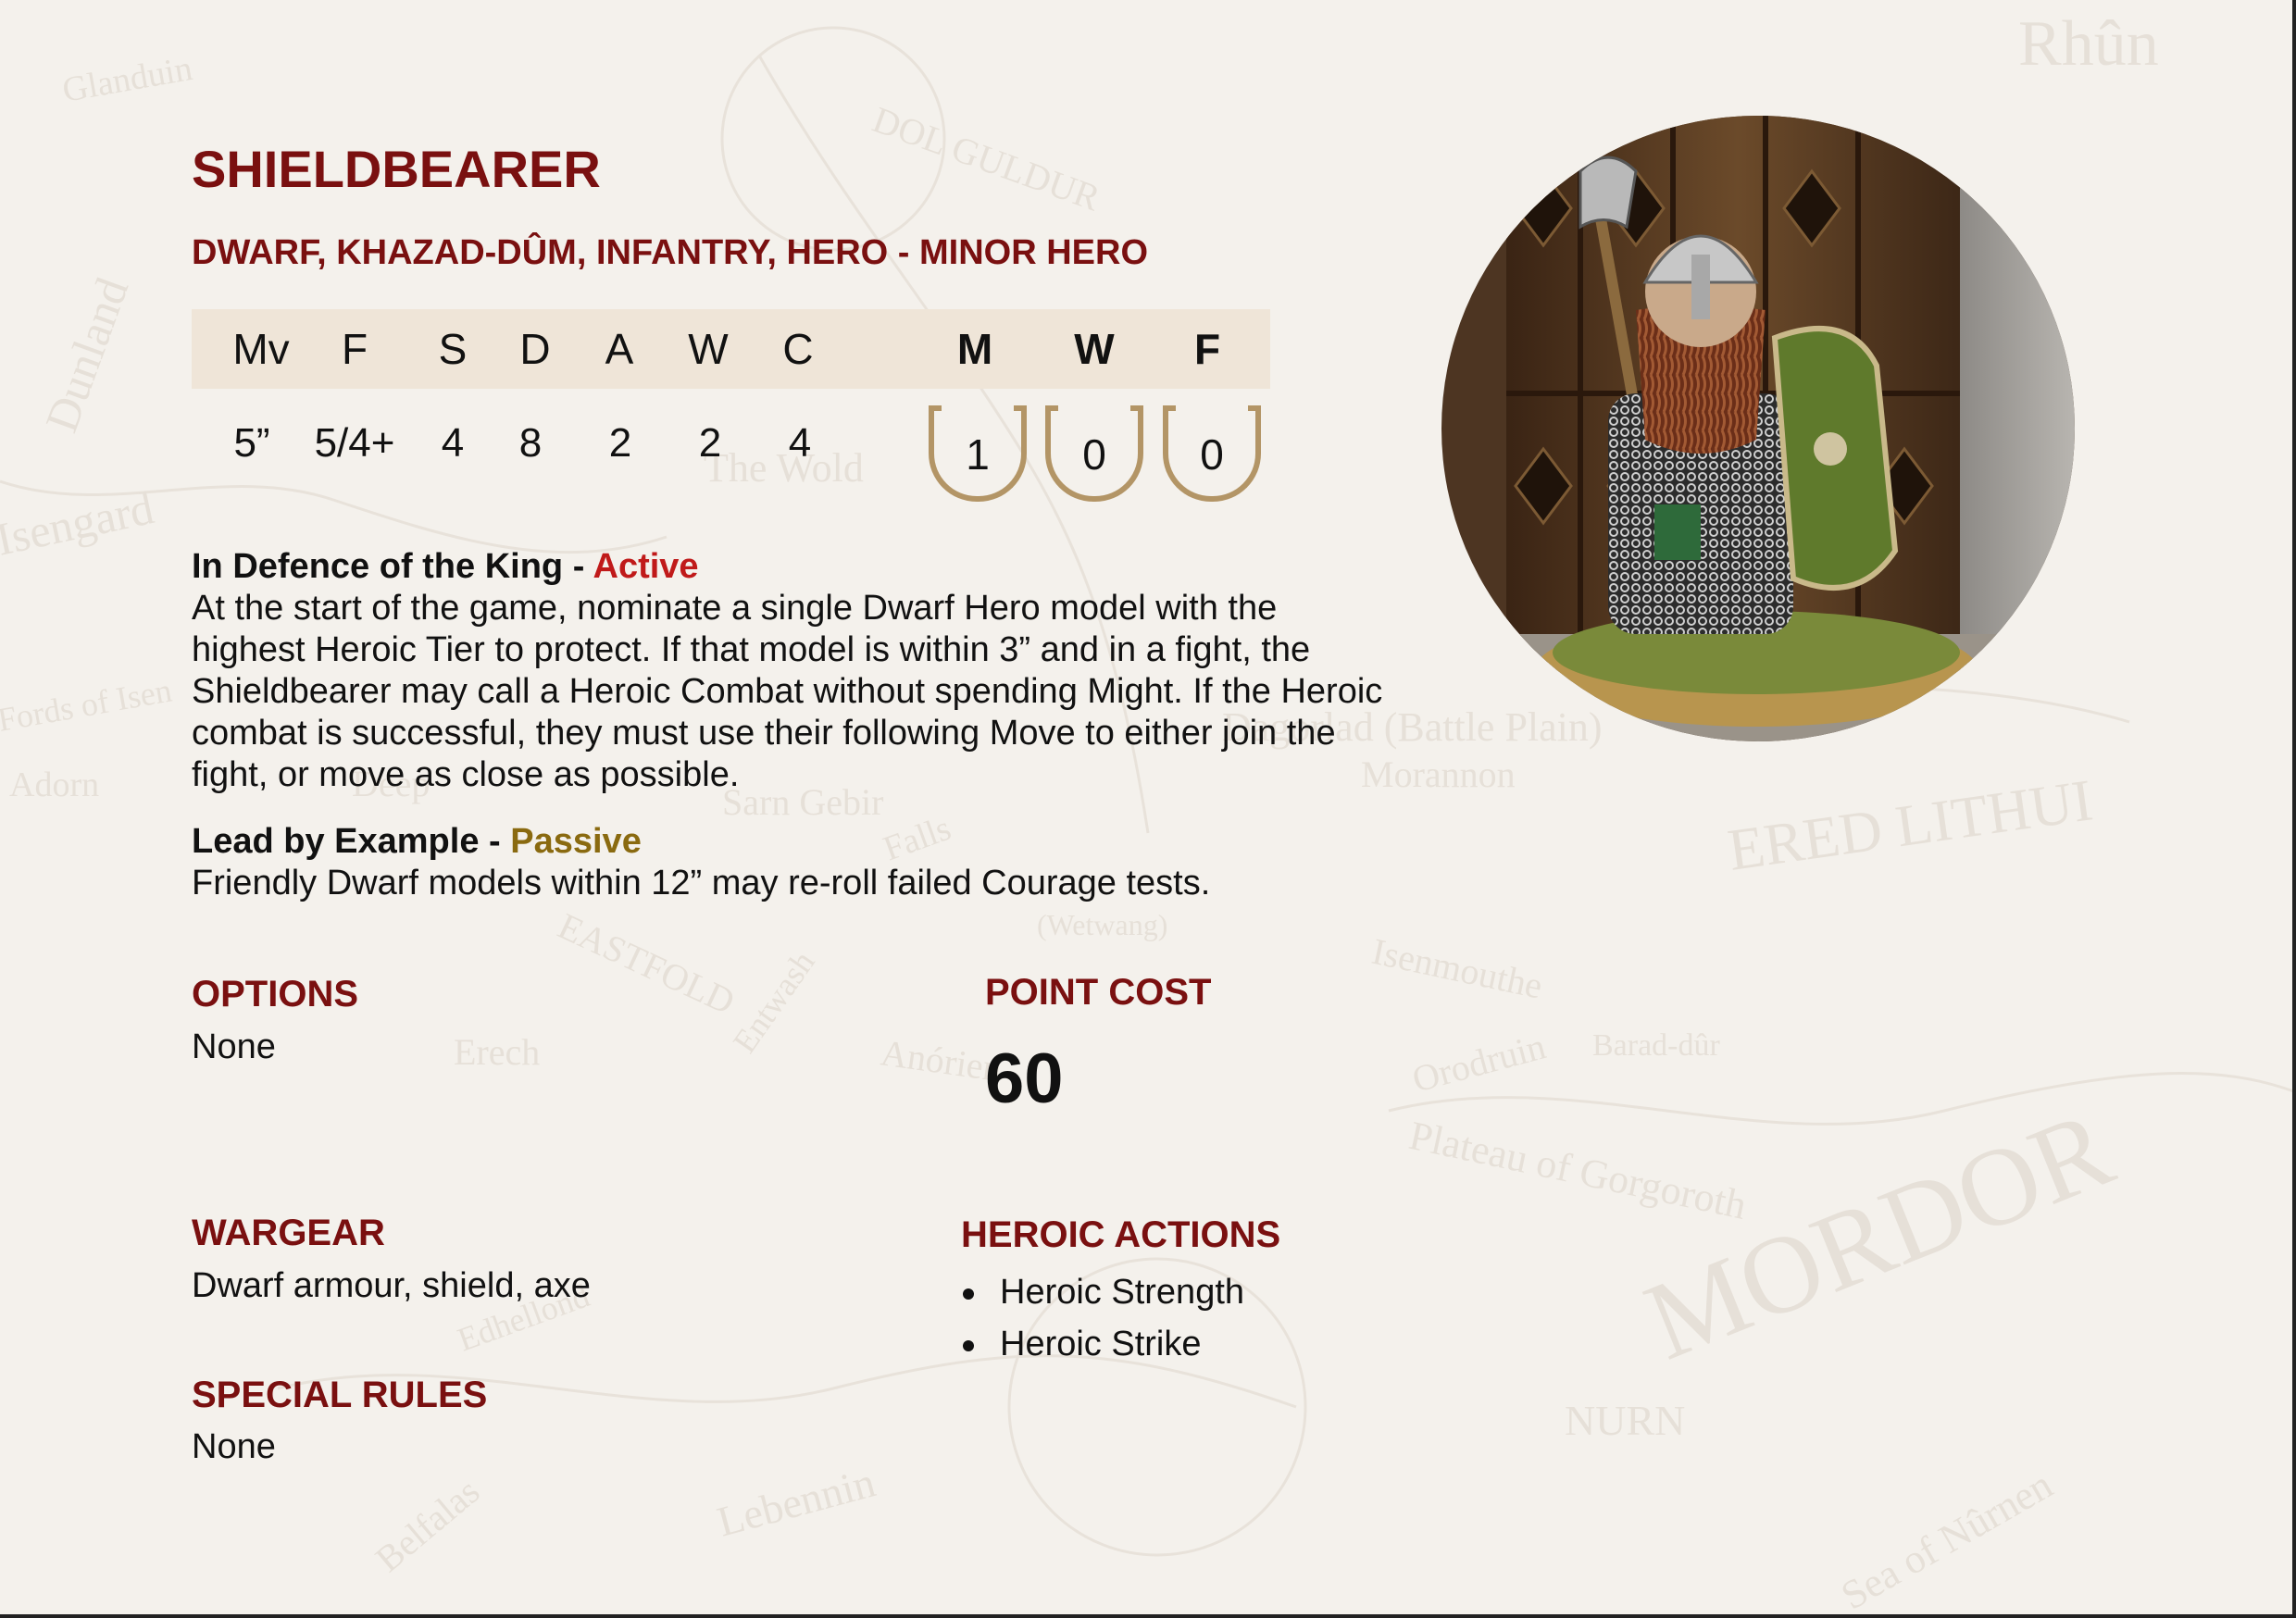  I want to click on stat-value-a: 2, so click(620, 443).